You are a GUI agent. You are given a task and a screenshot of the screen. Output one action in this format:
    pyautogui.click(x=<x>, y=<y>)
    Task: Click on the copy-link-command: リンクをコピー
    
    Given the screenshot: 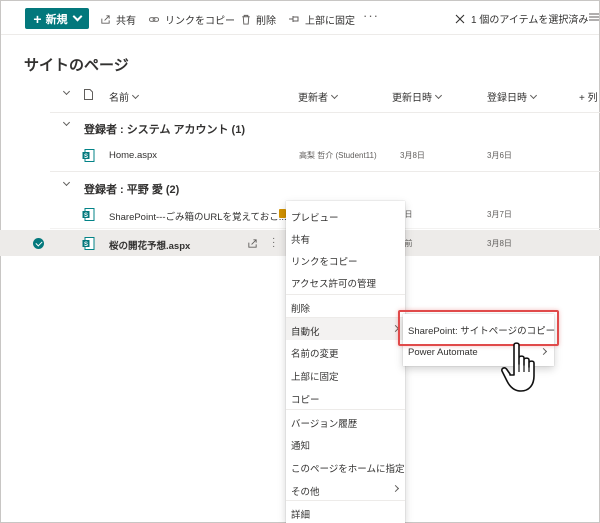 What is the action you would take?
    pyautogui.click(x=191, y=19)
    